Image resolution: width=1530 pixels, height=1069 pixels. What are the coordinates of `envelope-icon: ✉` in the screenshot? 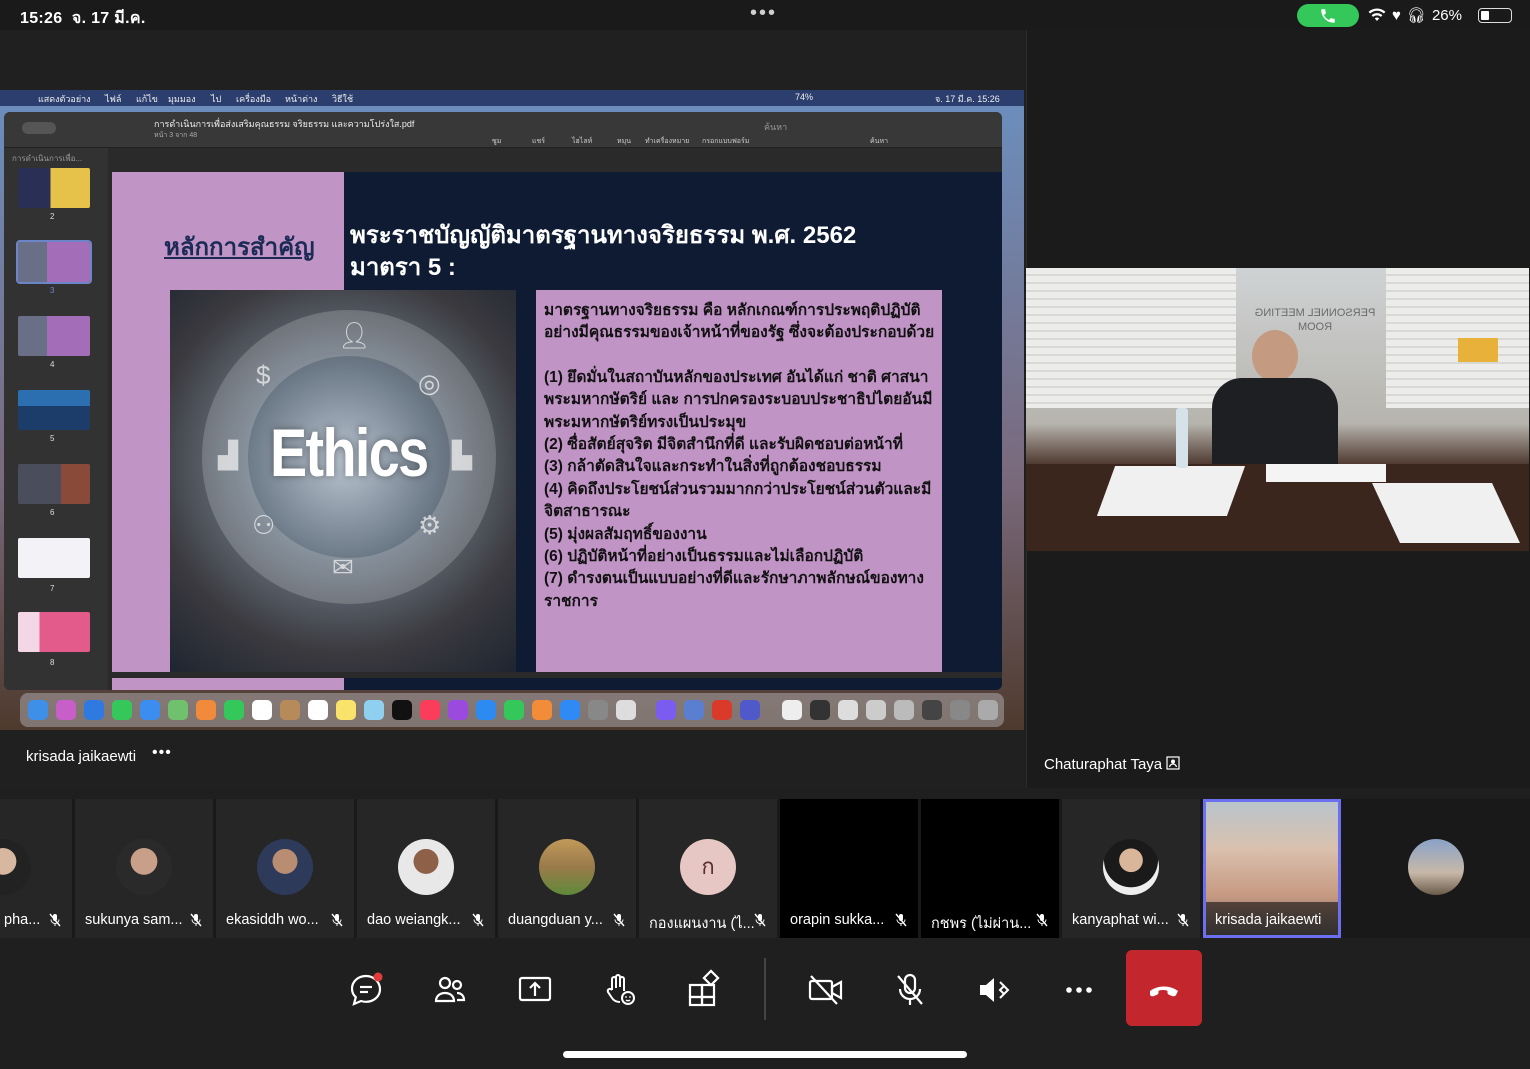 It's located at (343, 567).